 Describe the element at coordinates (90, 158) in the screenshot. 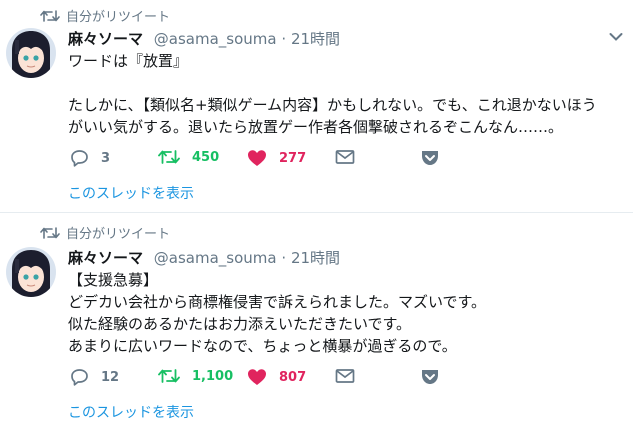

I see `reply-button: 3` at that location.